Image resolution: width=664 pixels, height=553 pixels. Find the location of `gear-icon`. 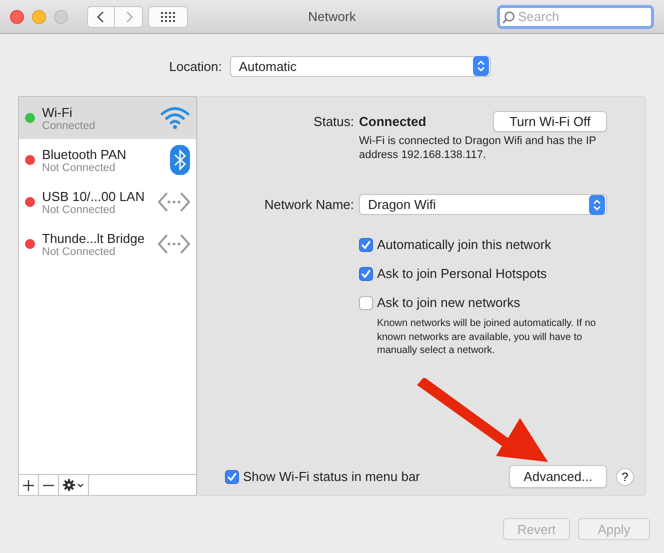

gear-icon is located at coordinates (73, 485).